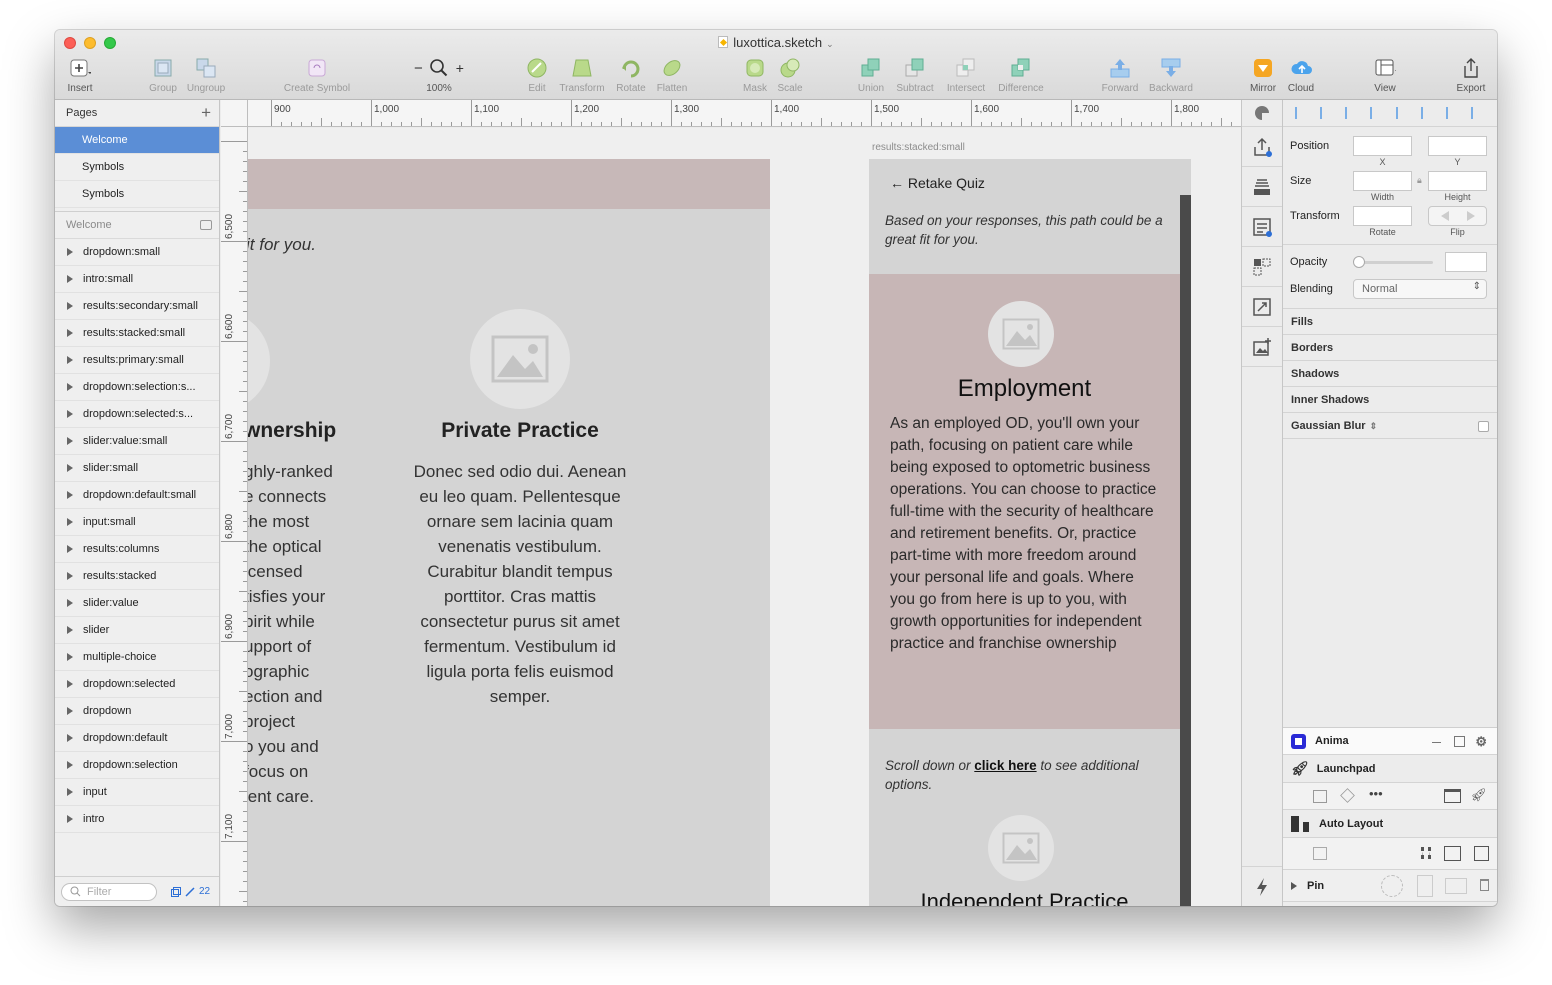 This screenshot has height=985, width=1552. What do you see at coordinates (918, 147) in the screenshot?
I see `artboard-label: results:stacked:small` at bounding box center [918, 147].